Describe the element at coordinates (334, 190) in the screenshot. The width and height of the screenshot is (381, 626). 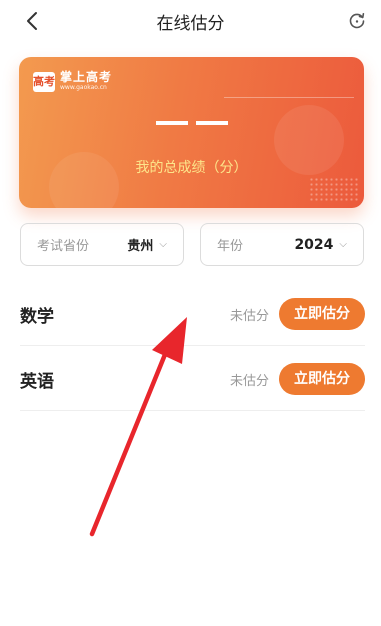
I see `decorative-dots` at that location.